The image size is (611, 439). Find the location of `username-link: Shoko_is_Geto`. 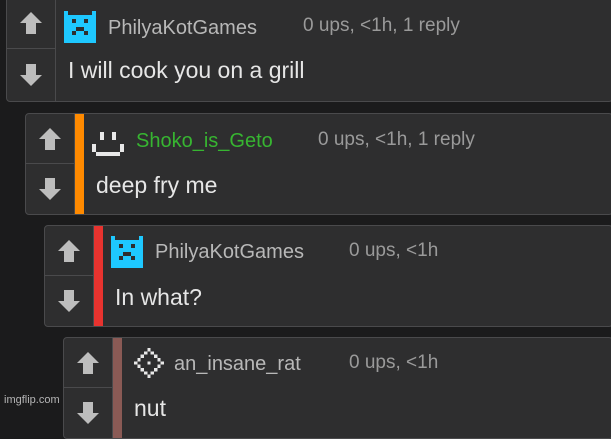

username-link: Shoko_is_Geto is located at coordinates (204, 141).